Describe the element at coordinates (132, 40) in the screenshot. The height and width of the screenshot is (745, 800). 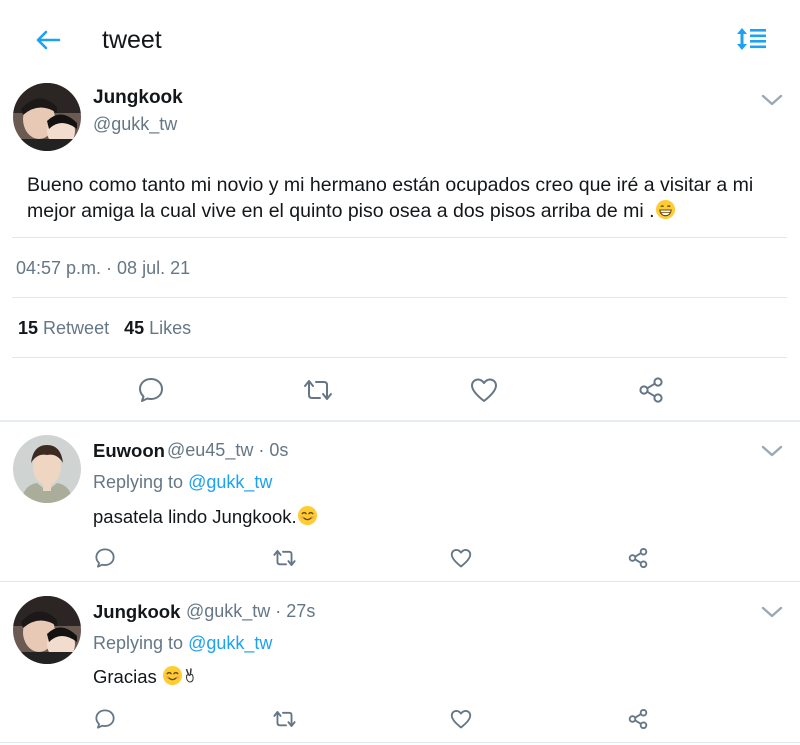
I see `page-title: tweet` at that location.